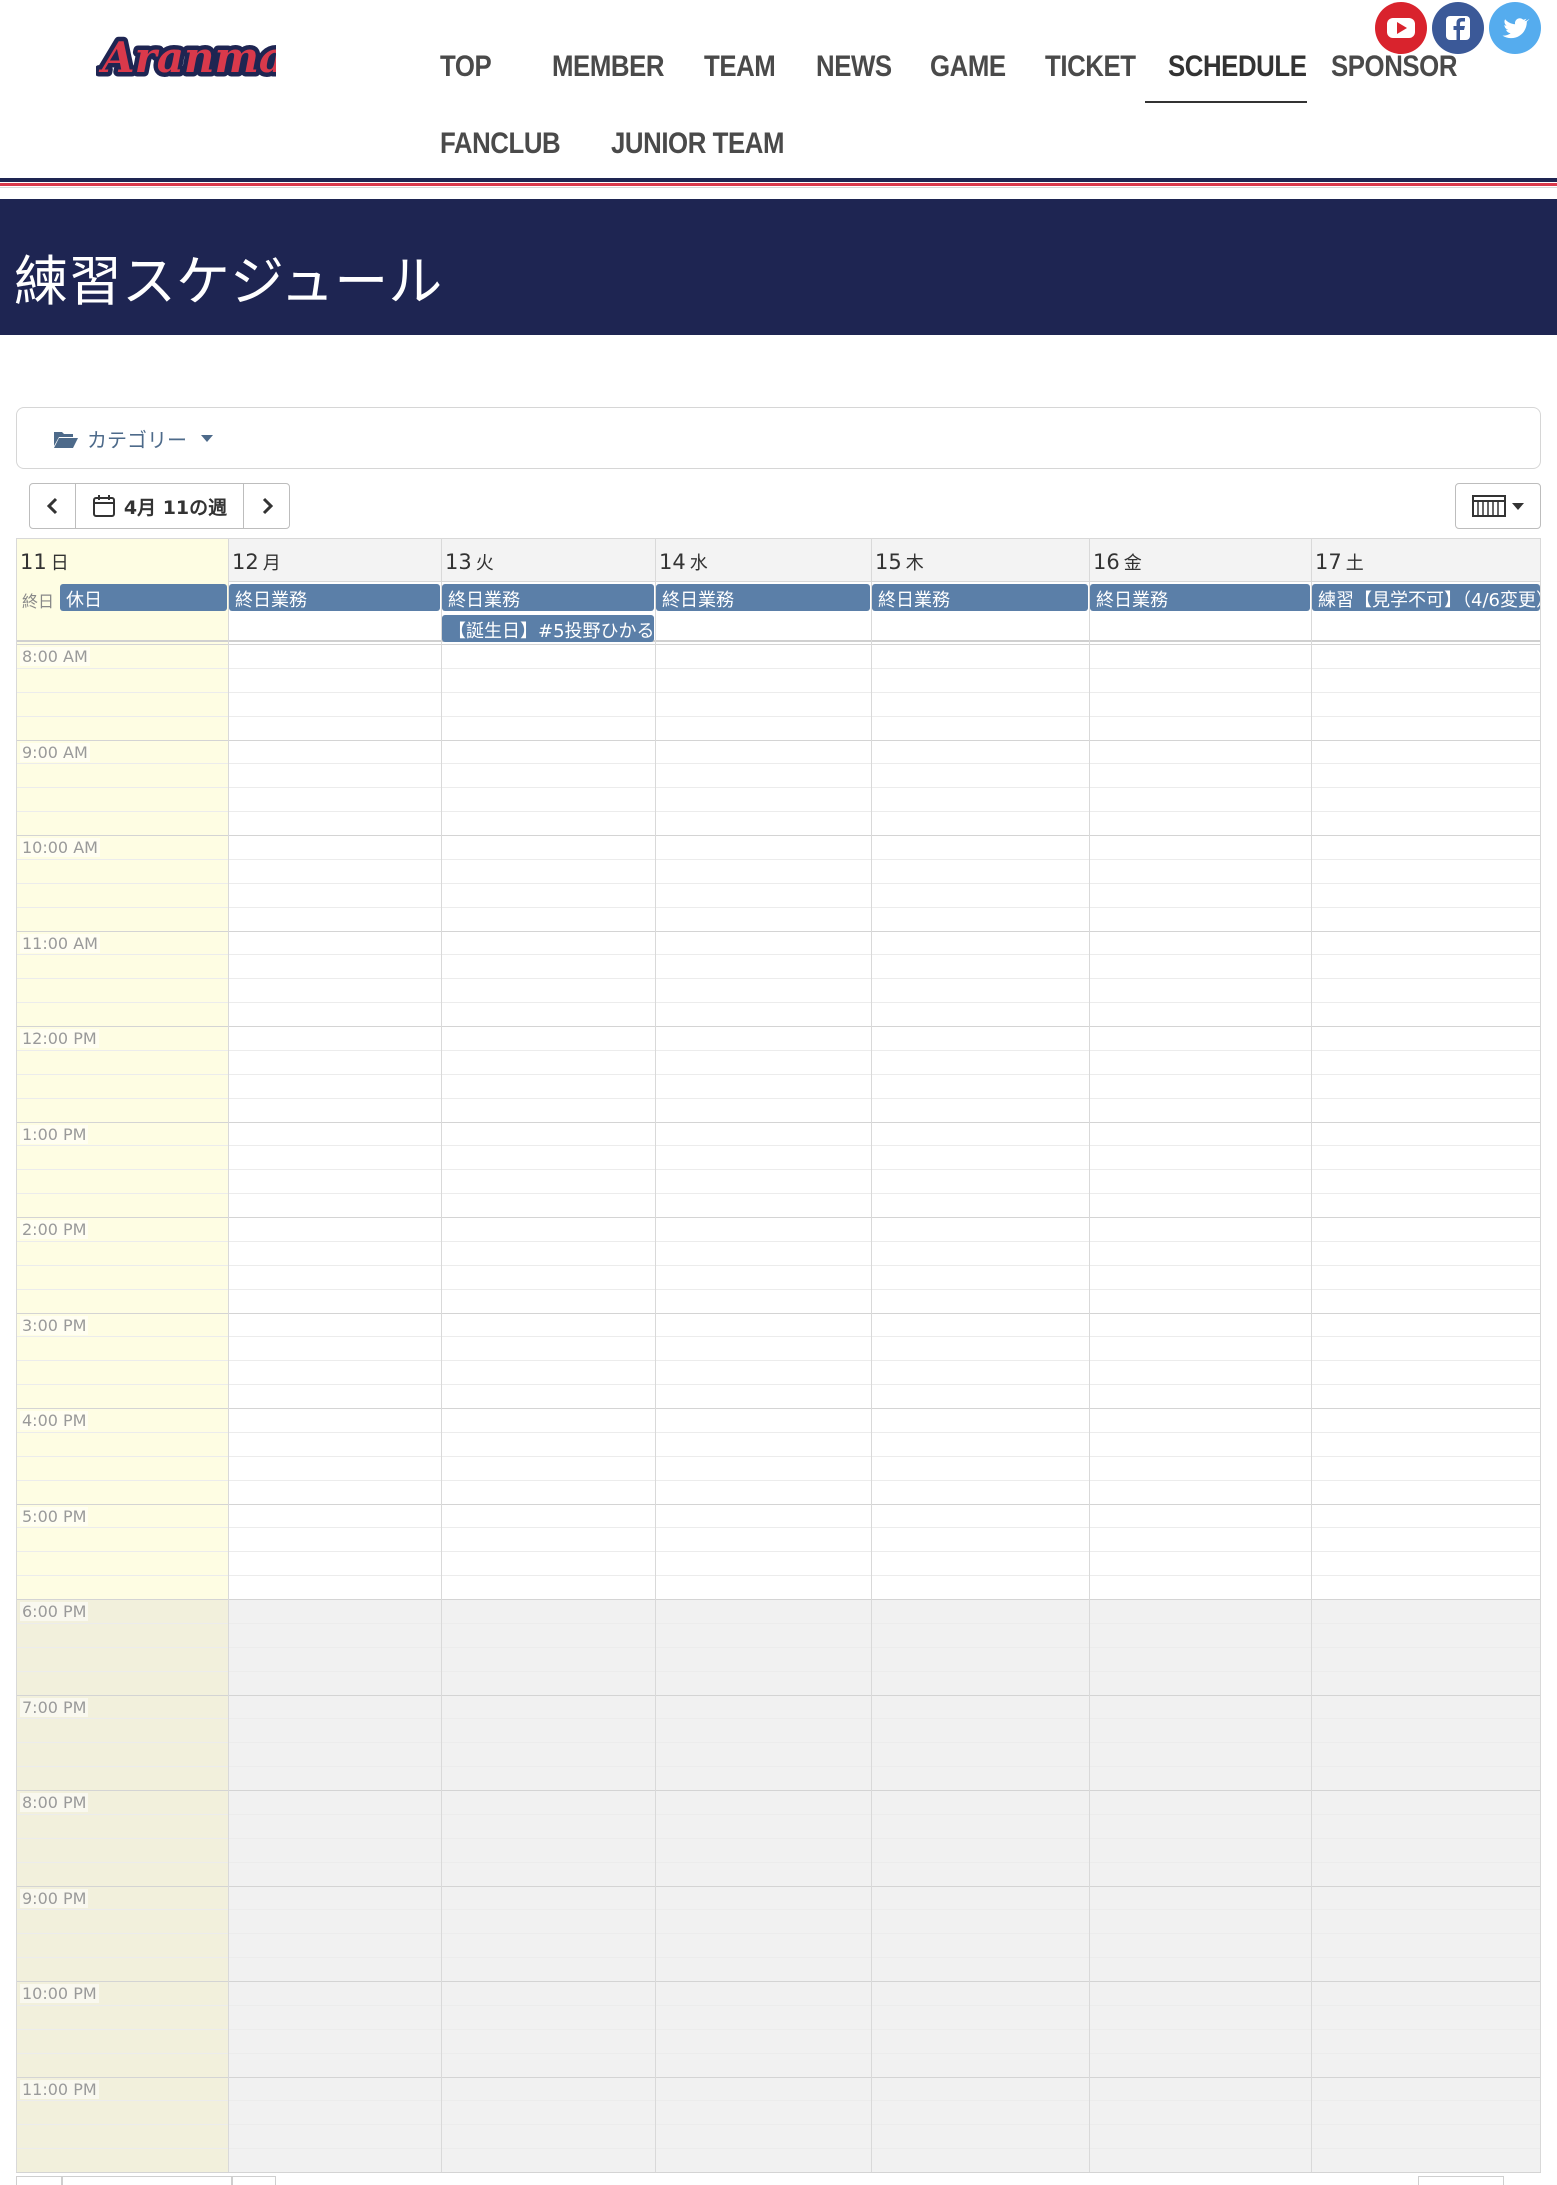  I want to click on category-filter-bar: カテゴリー, so click(778, 438).